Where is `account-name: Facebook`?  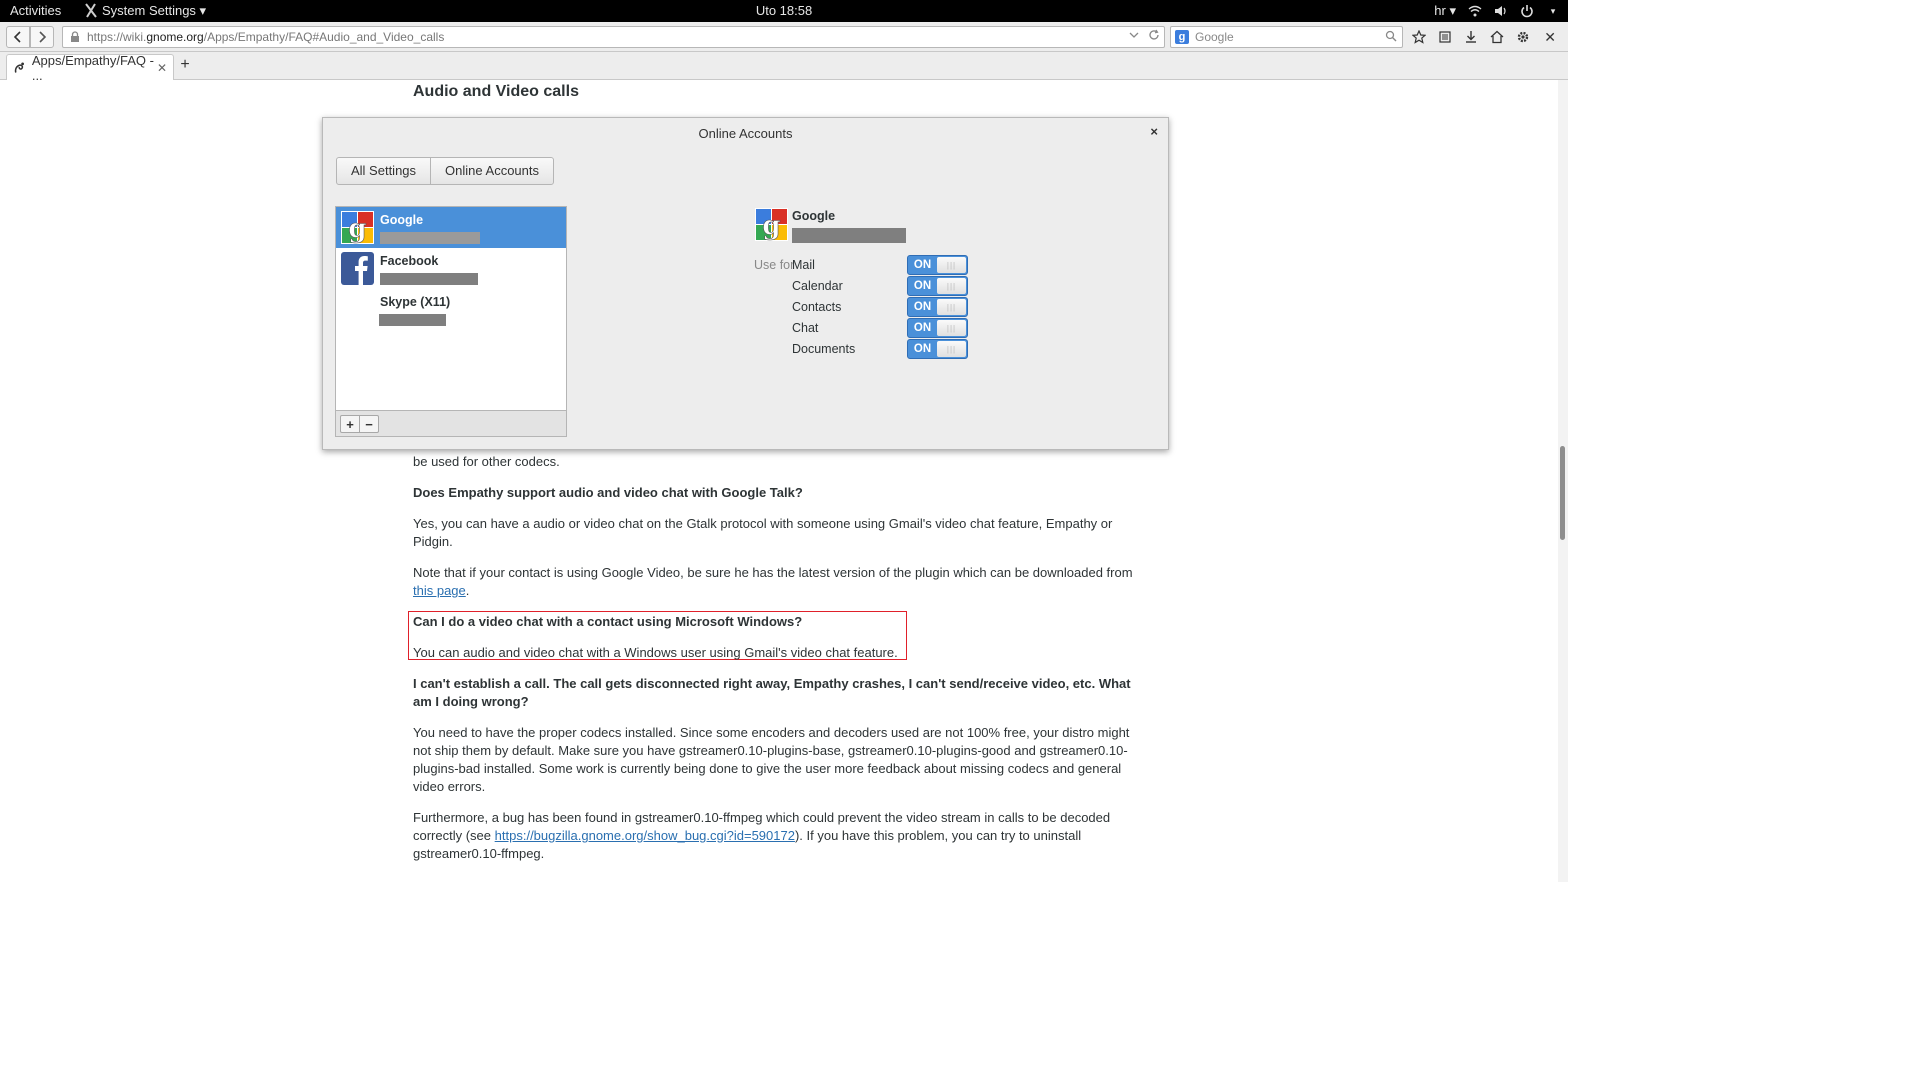
account-name: Facebook is located at coordinates (409, 261).